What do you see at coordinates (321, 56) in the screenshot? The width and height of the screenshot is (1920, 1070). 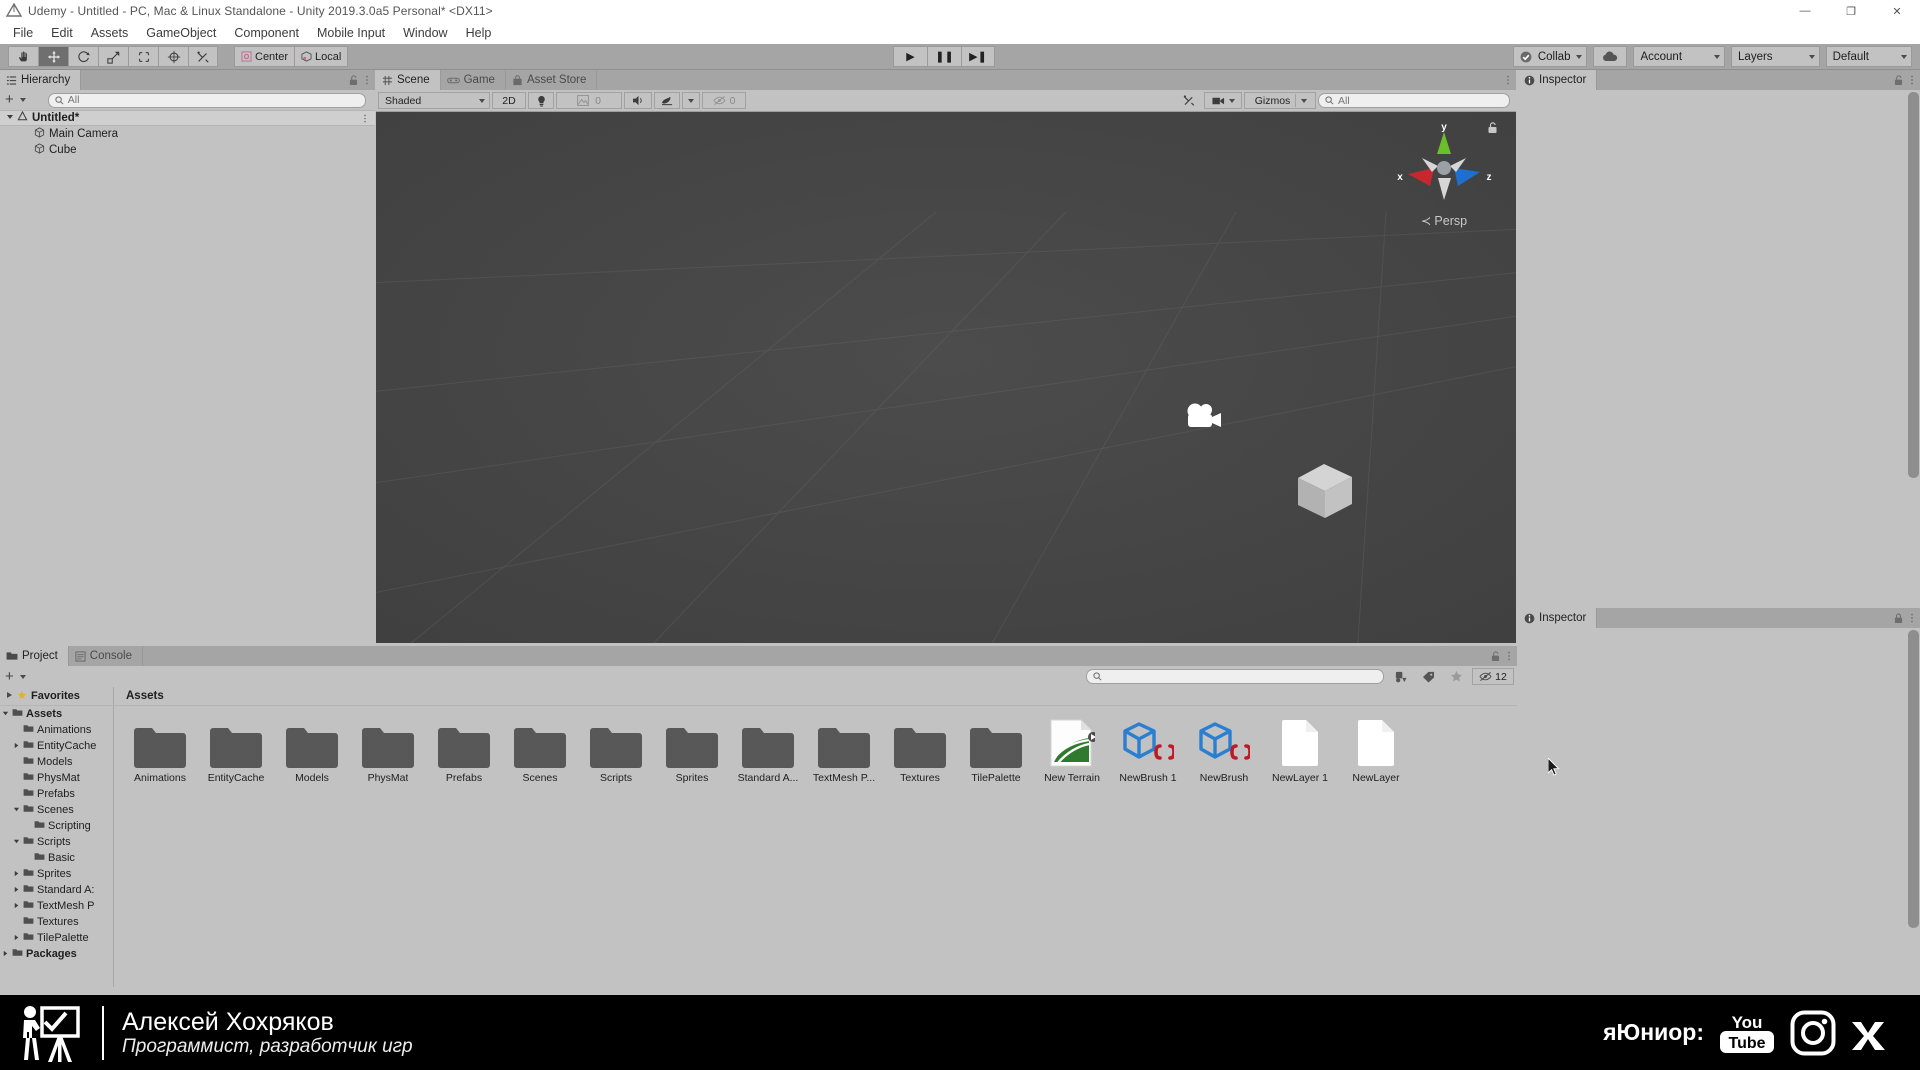 I see `pivot-rotation-button: Local` at bounding box center [321, 56].